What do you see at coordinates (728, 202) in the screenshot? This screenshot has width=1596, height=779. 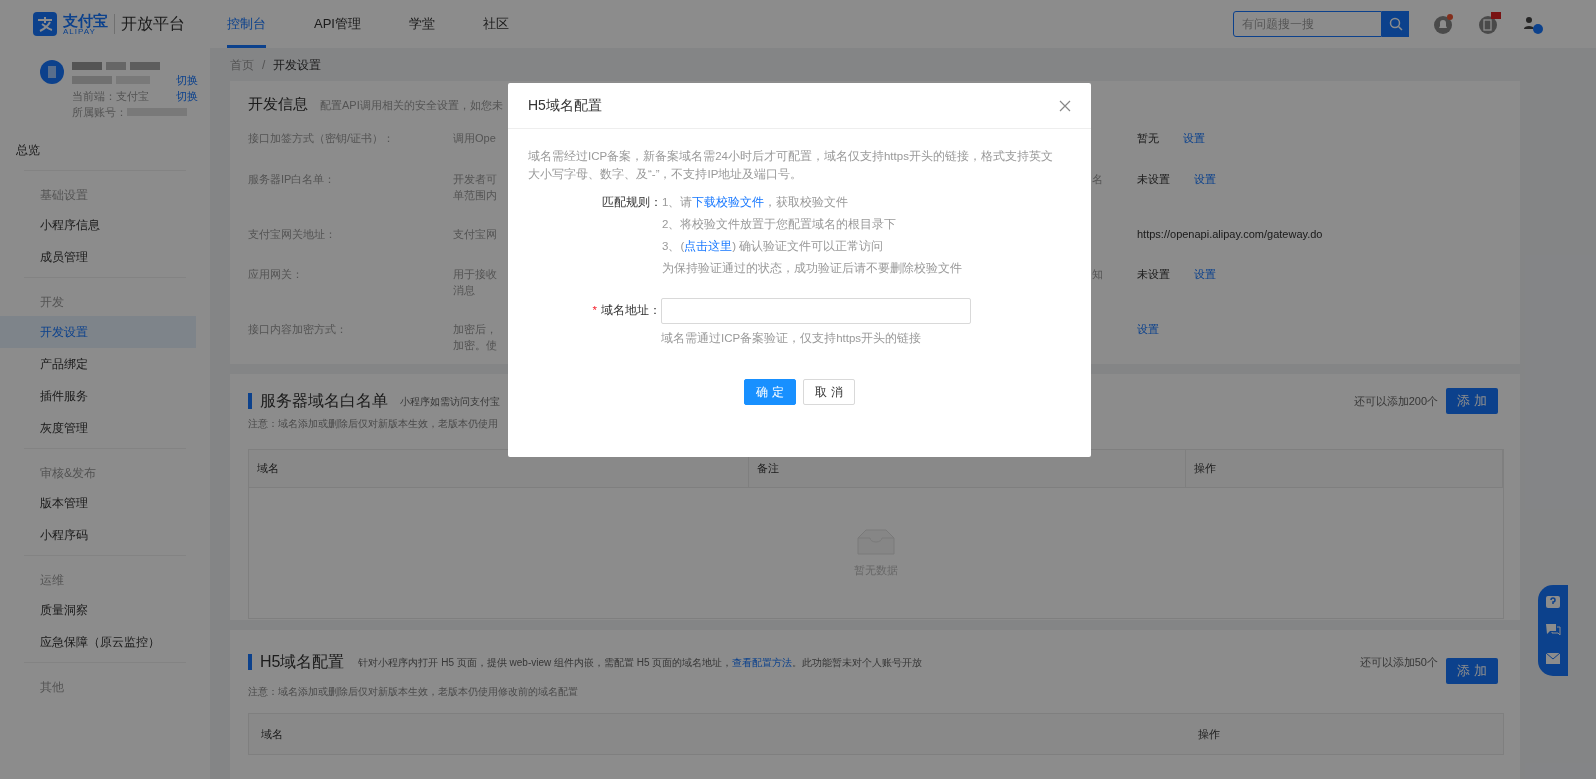 I see `rule-link: 下载校验文件` at bounding box center [728, 202].